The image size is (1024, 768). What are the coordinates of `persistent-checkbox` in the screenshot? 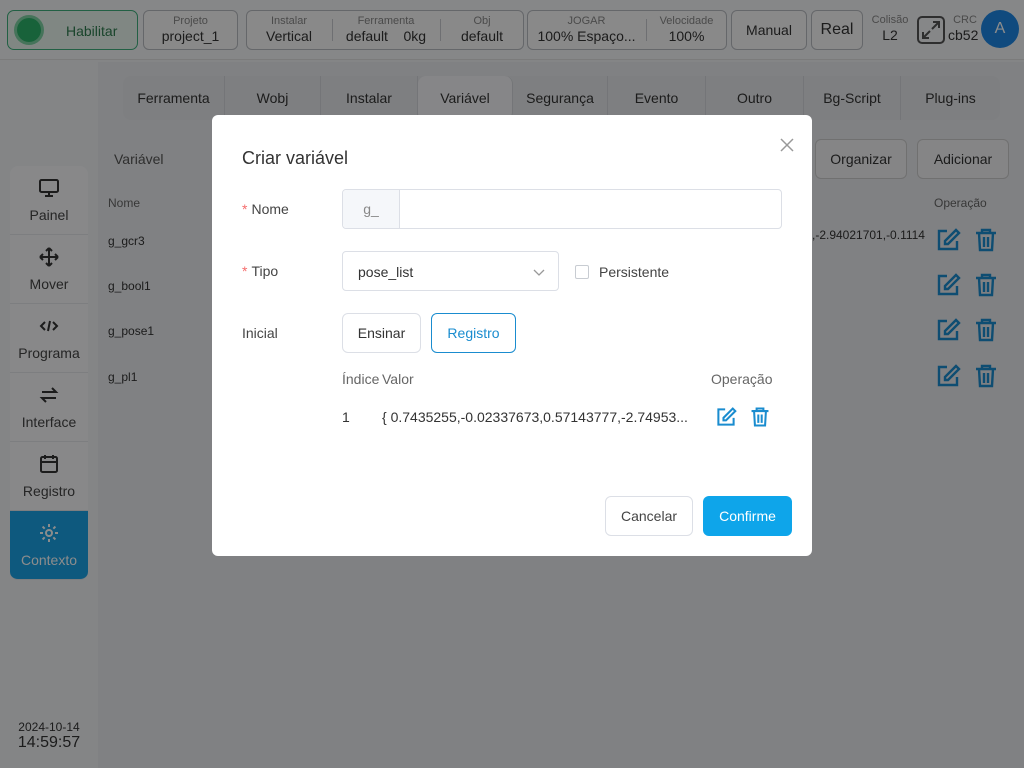 It's located at (582, 272).